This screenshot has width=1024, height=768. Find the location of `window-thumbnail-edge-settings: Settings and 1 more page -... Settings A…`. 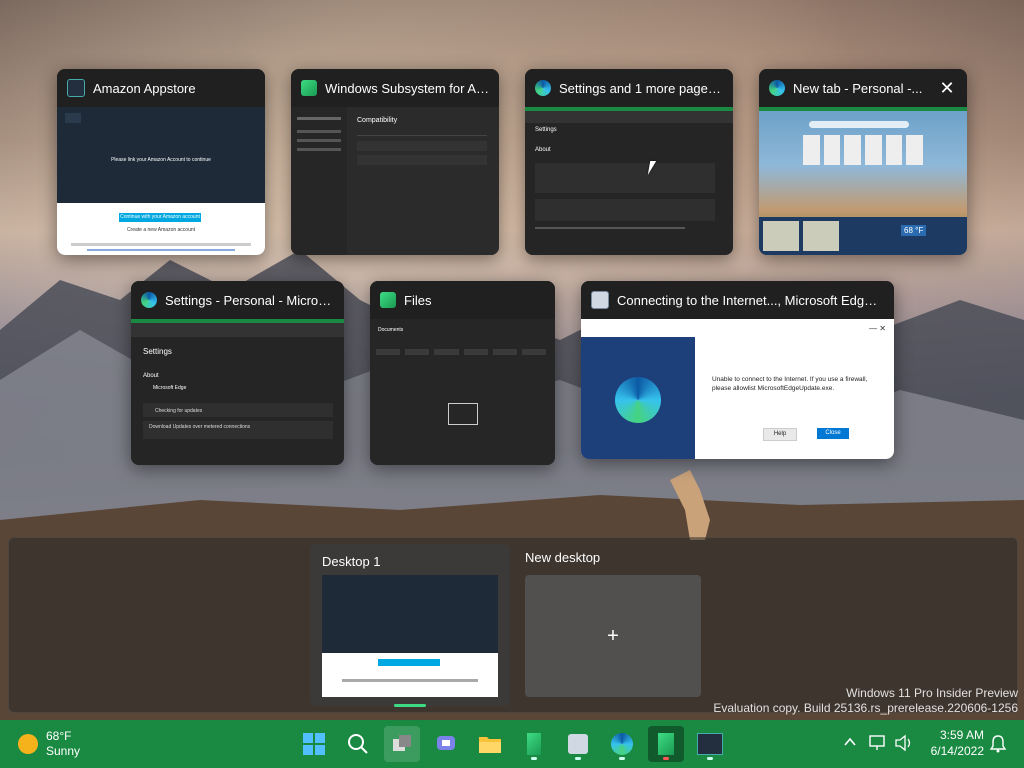

window-thumbnail-edge-settings: Settings and 1 more page -... Settings A… is located at coordinates (629, 162).